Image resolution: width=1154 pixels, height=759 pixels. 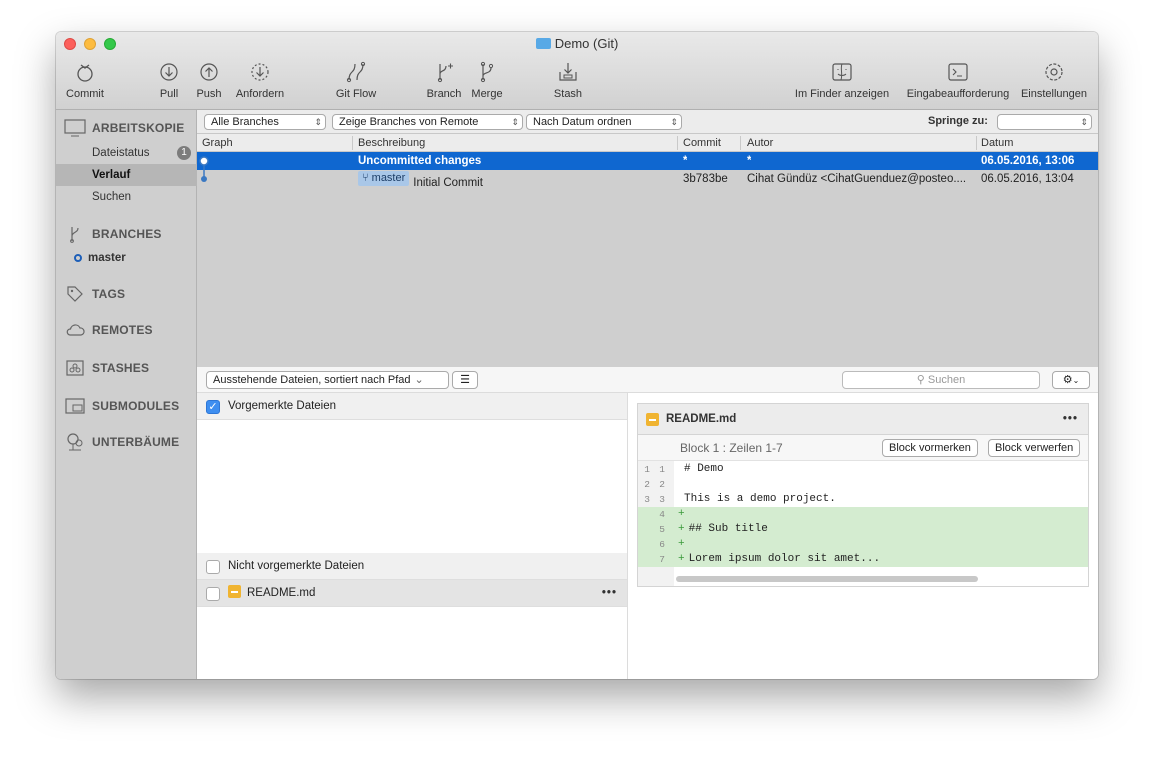 What do you see at coordinates (647, 143) in the screenshot?
I see `history-table-header: Graph Beschreibung Commit Autor Datum` at bounding box center [647, 143].